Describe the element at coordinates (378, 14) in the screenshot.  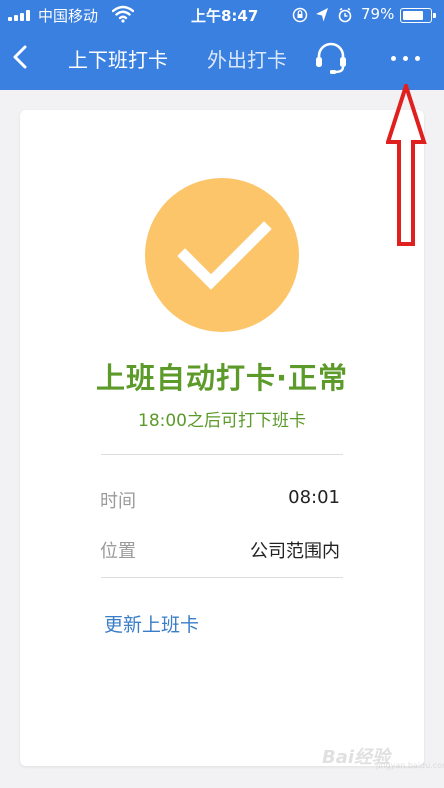
I see `battery-percent: 79%` at that location.